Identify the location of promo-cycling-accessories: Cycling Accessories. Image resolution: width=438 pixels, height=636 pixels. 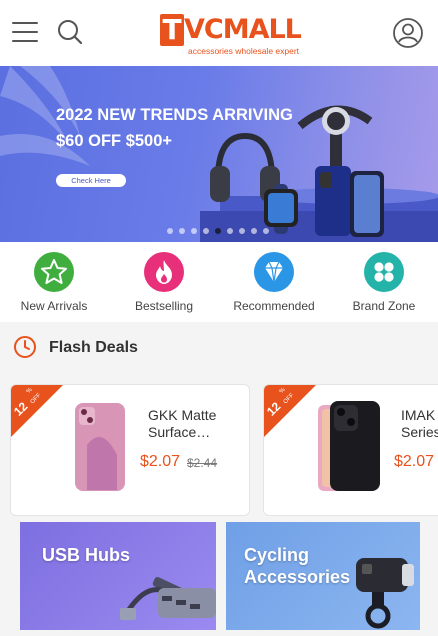
(323, 576).